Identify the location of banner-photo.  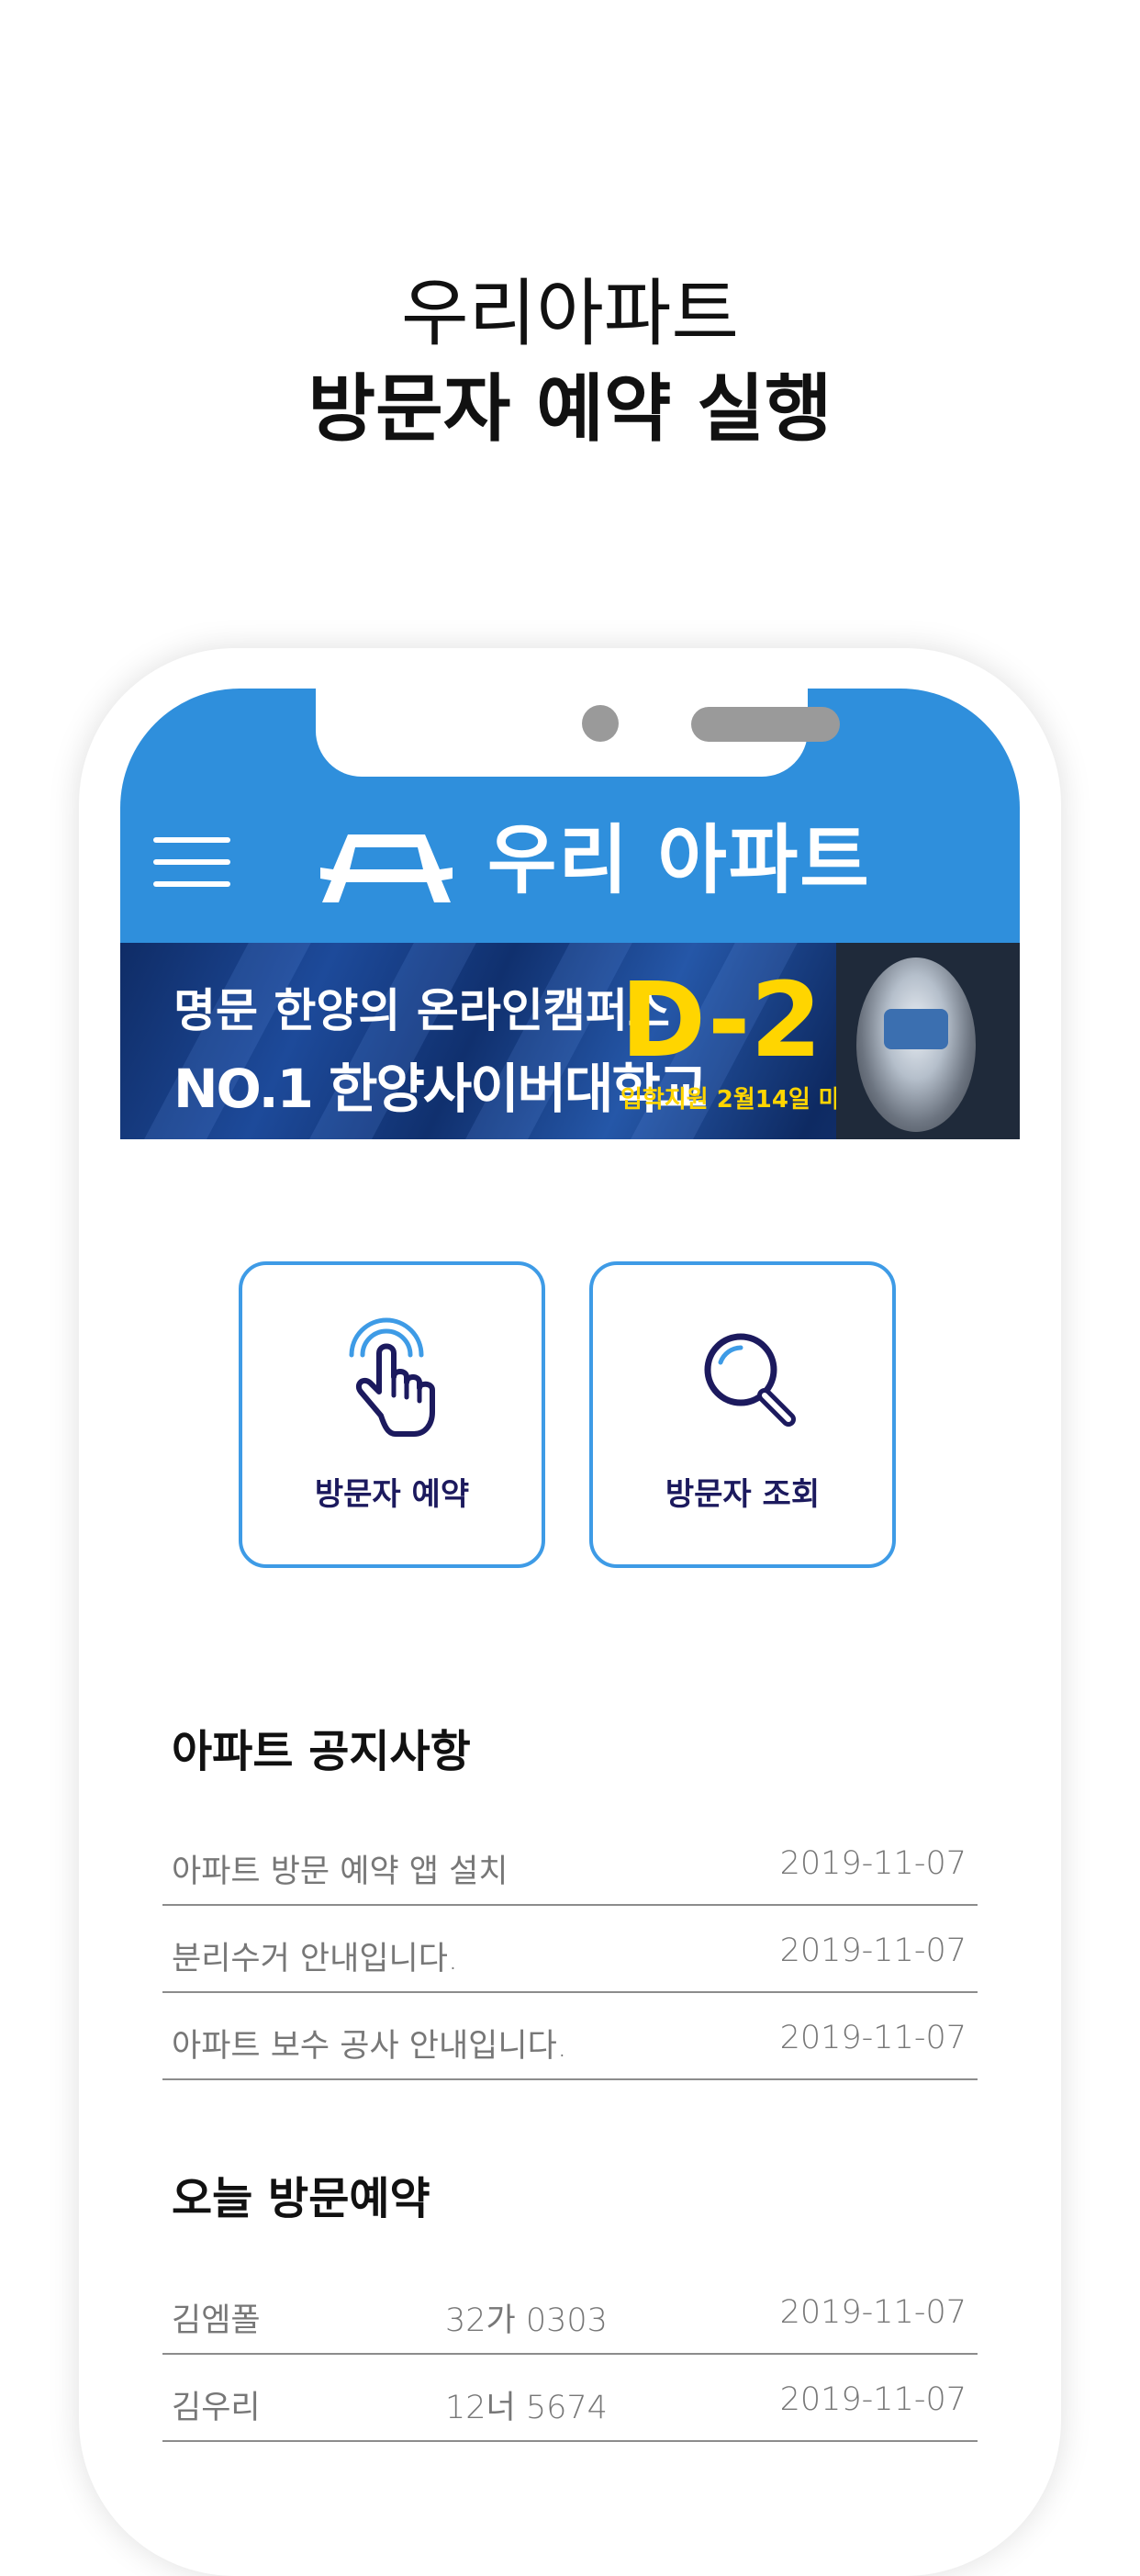
(928, 1041).